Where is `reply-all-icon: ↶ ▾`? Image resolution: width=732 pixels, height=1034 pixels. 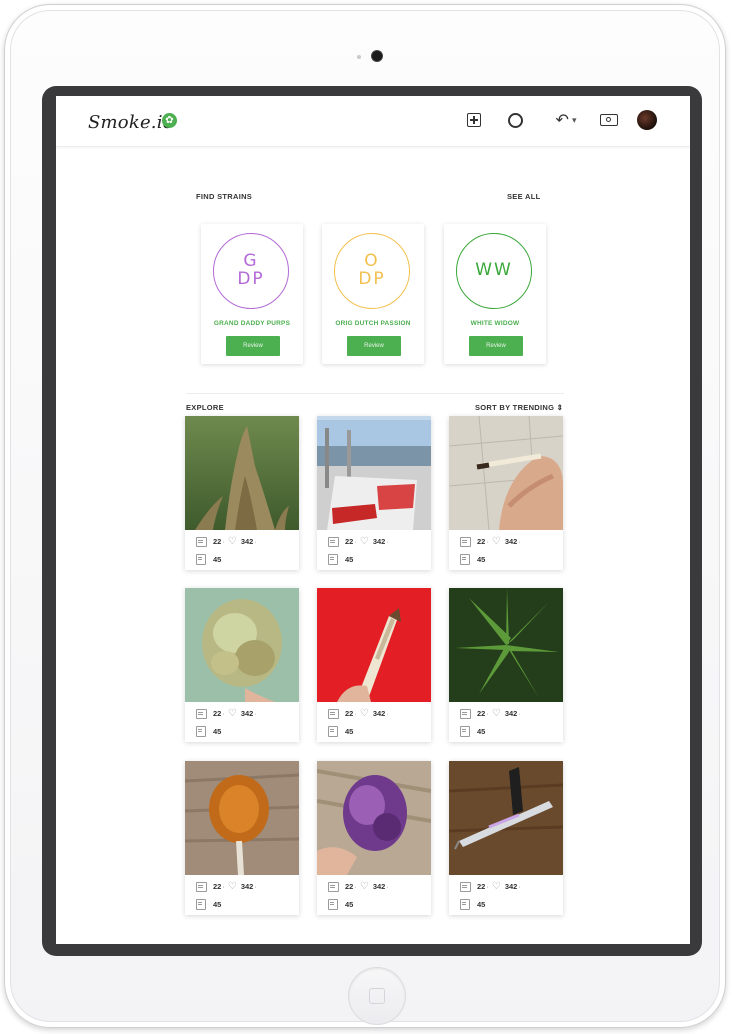 reply-all-icon: ↶ ▾ is located at coordinates (566, 120).